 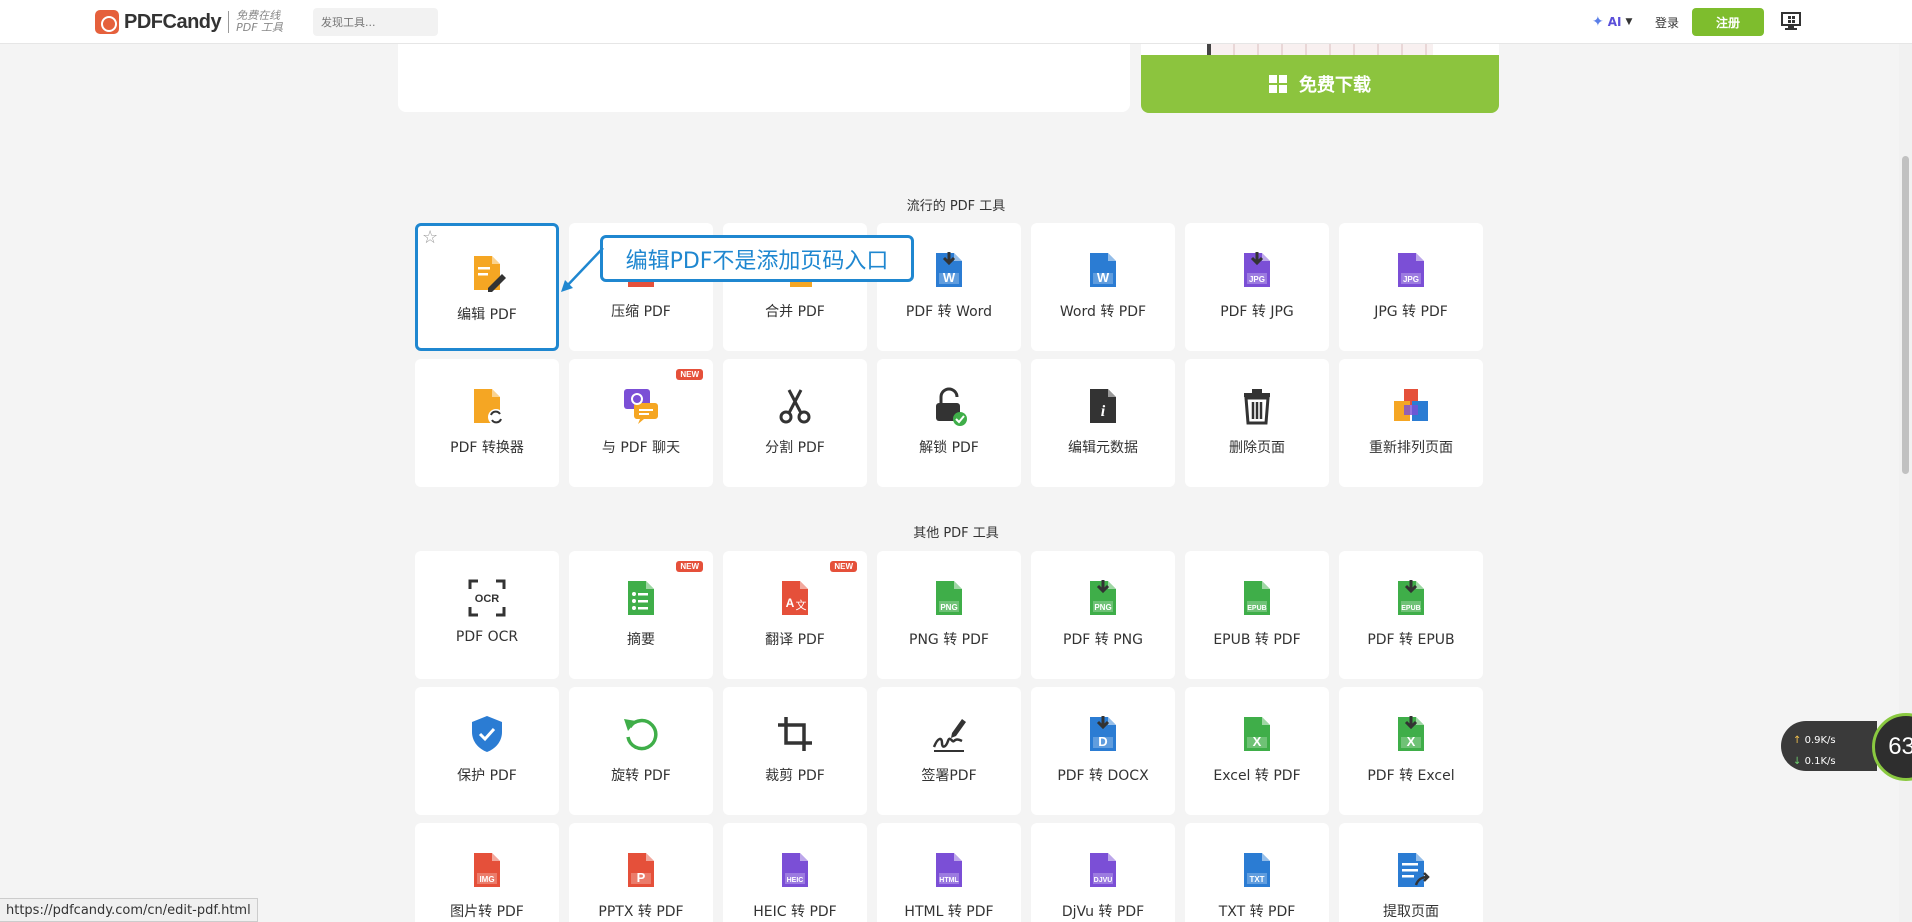 I want to click on logo-text: PDFCandy, so click(x=173, y=21).